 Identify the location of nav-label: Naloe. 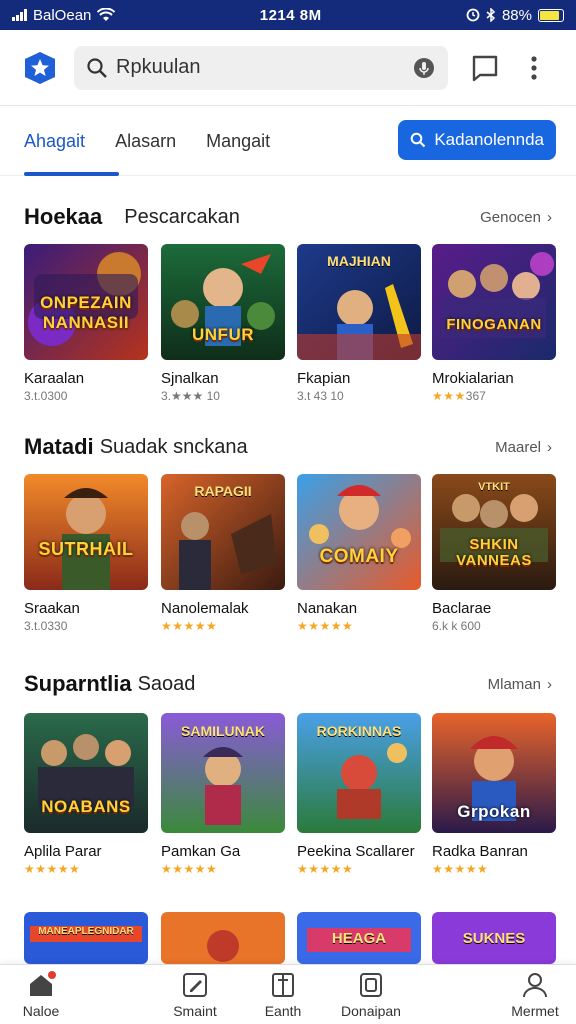
(41, 1011).